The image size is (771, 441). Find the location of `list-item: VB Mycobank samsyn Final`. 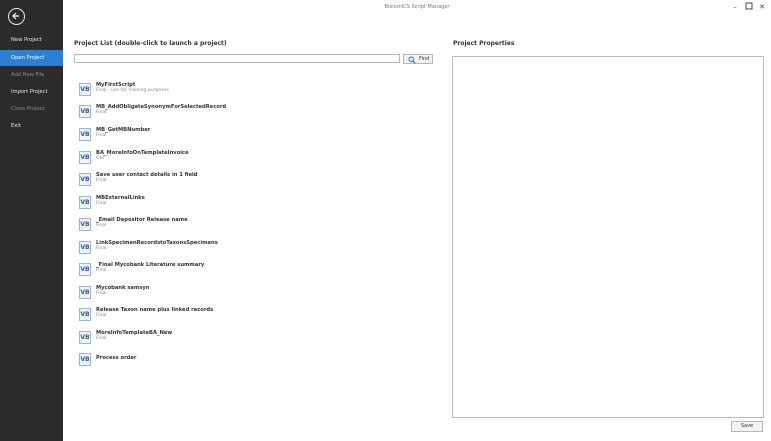

list-item: VB Mycobank samsyn Final is located at coordinates (249, 294).